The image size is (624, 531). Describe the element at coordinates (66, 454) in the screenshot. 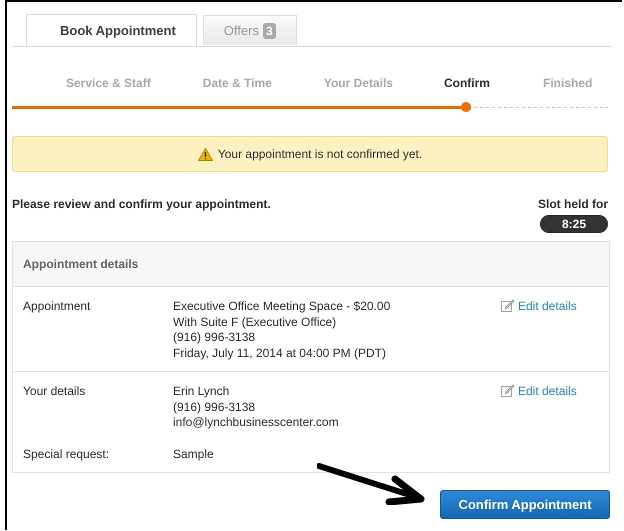

I see `field-label: Special request:` at that location.